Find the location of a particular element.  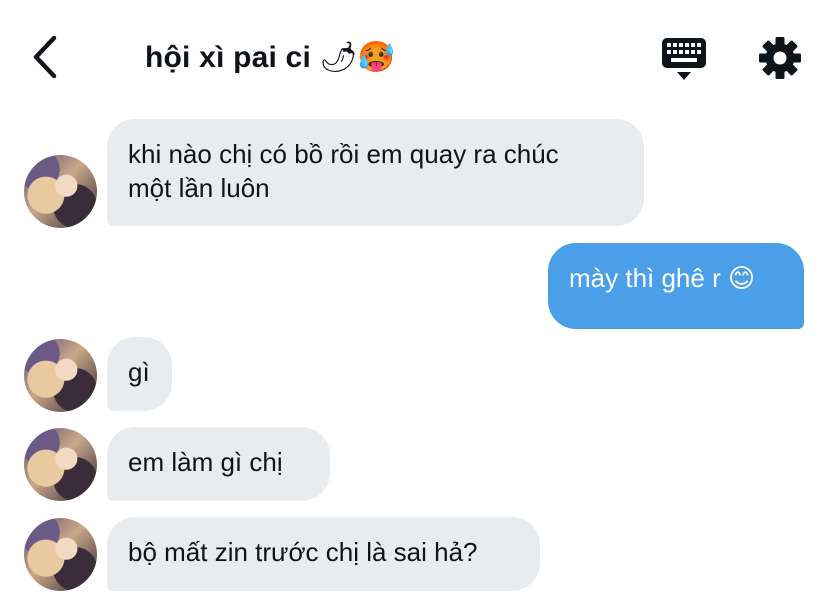

keyboard-button is located at coordinates (685, 59).